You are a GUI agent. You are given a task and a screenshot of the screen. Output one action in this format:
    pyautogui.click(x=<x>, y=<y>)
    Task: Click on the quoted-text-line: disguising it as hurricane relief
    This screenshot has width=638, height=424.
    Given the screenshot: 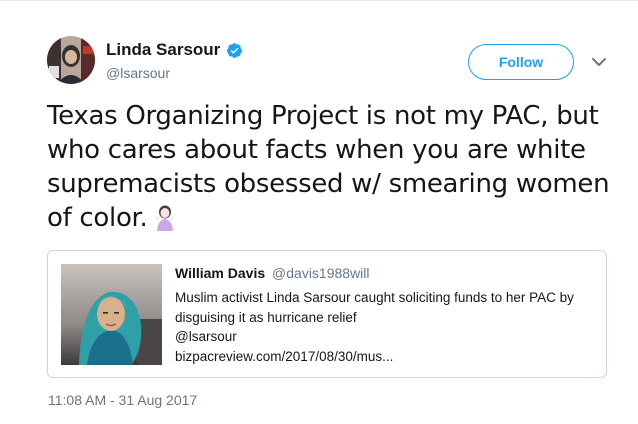 What is the action you would take?
    pyautogui.click(x=266, y=317)
    